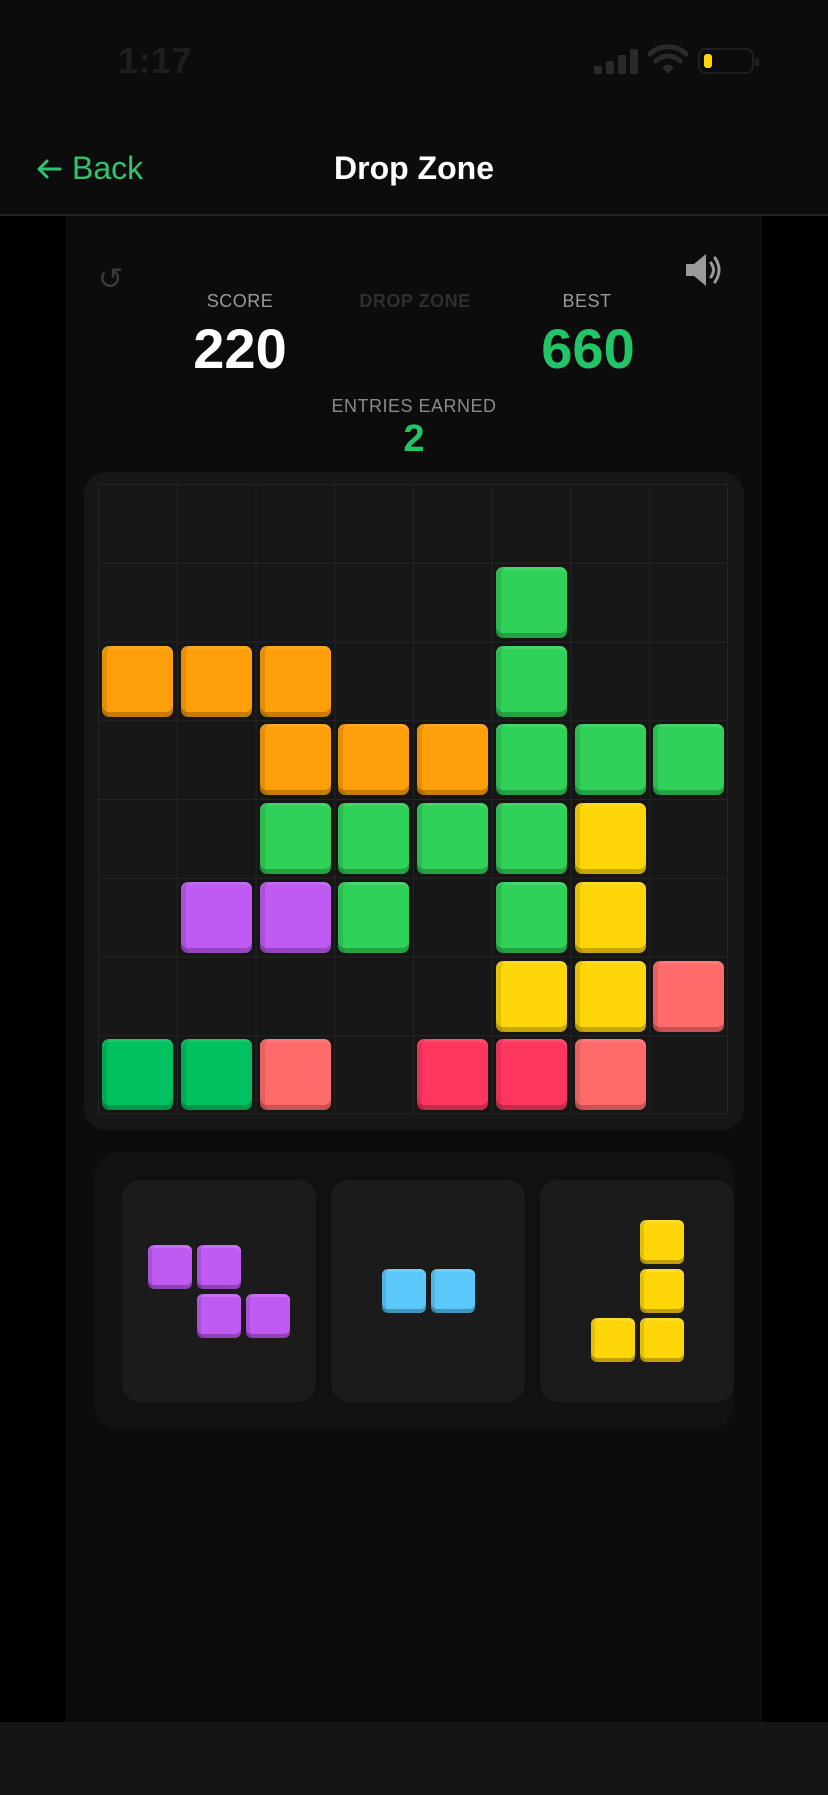  Describe the element at coordinates (728, 61) in the screenshot. I see `battery-icon` at that location.